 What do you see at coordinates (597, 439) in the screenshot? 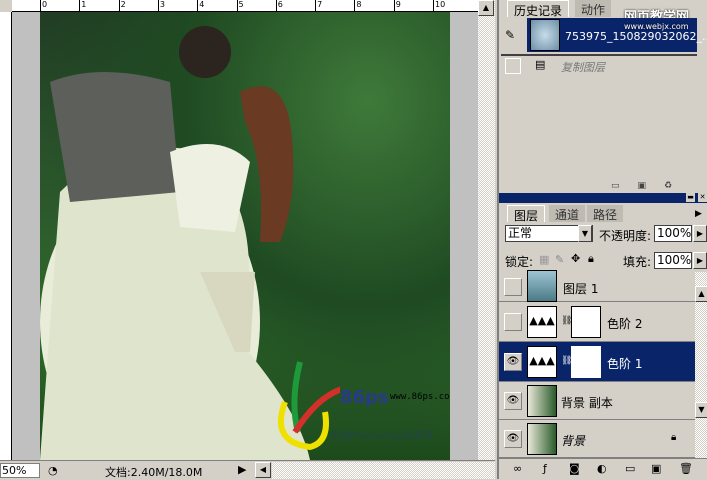
I see `layer-row: 👁︎ 背景 🔒︎` at bounding box center [597, 439].